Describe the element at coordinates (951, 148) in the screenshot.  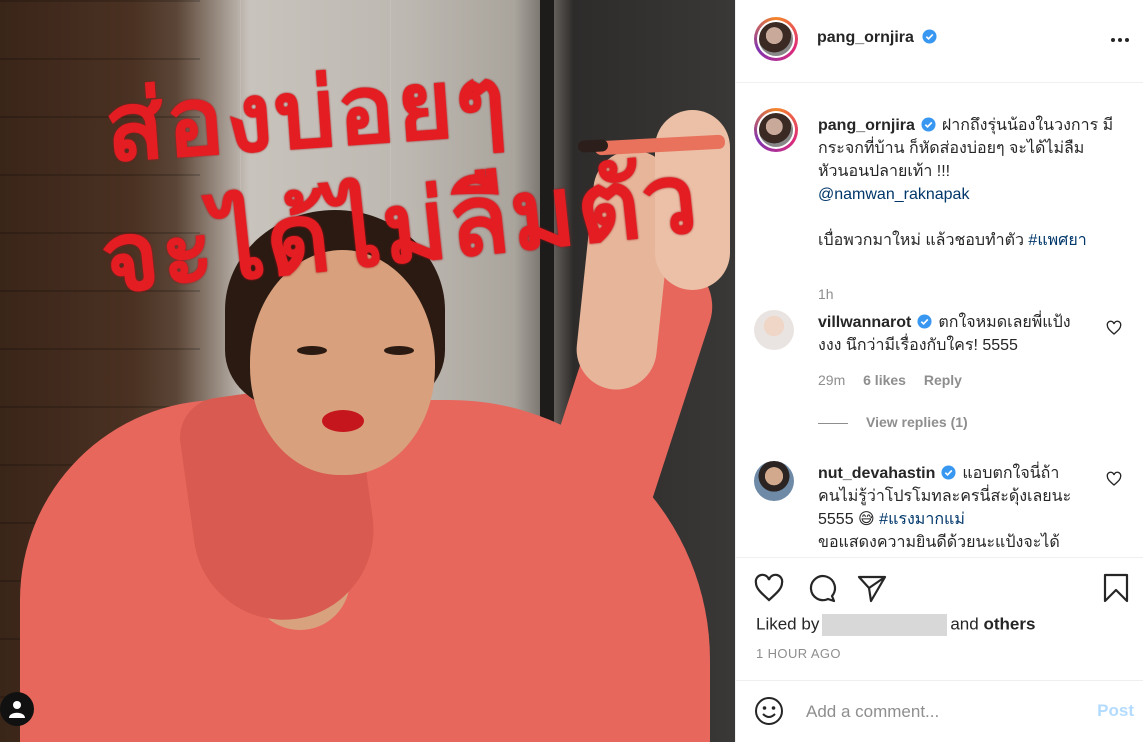
I see `caption-line-2: กระจกที่บ้าน ก็หัดส่องบ่อยๆ จะได้ไม่ลืม` at that location.